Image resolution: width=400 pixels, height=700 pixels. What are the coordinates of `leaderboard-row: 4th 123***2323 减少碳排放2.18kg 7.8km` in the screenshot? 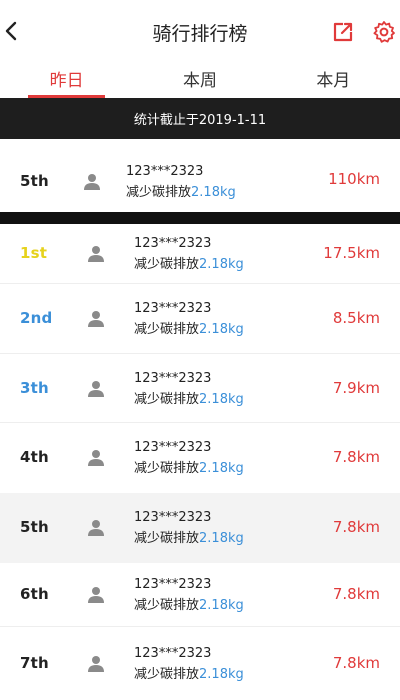 It's located at (200, 458).